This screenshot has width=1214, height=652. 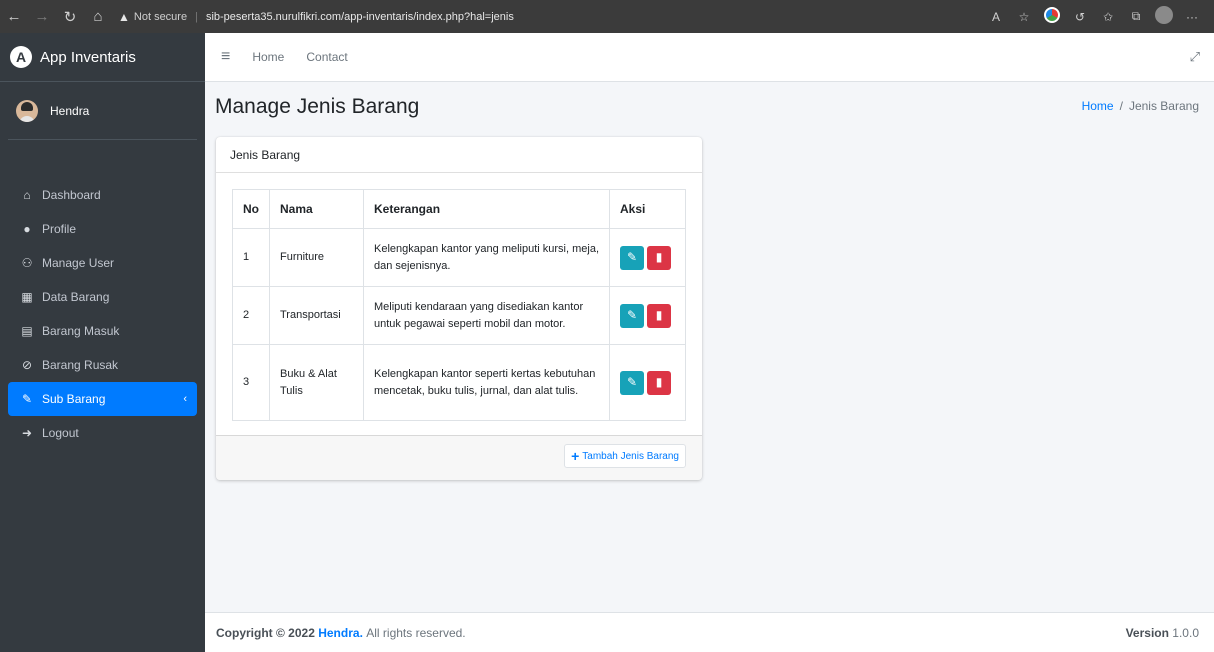 I want to click on cell-no: 2, so click(x=251, y=315).